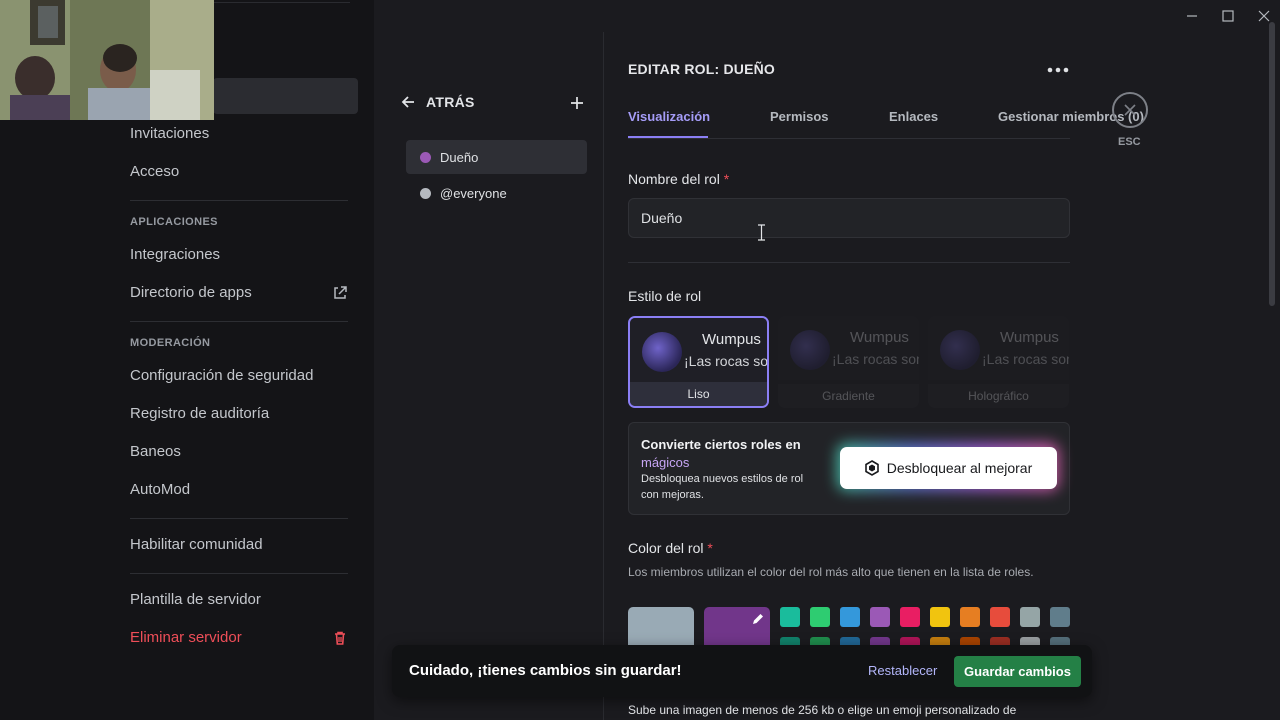 Image resolution: width=1280 pixels, height=720 pixels. I want to click on boost-gem-icon, so click(871, 468).